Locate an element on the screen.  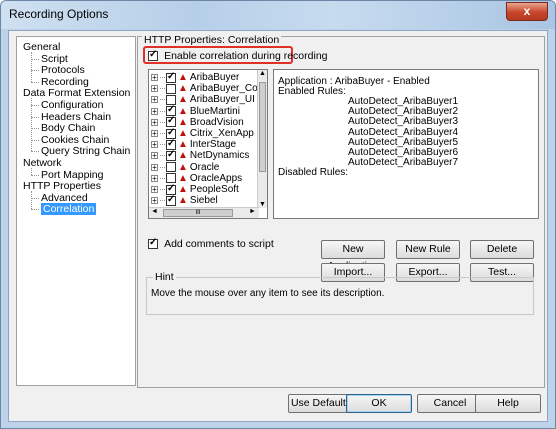
app-row-aribabuyer-comr: + ▲ AribaBuyer_Comr is located at coordinates (209, 89).